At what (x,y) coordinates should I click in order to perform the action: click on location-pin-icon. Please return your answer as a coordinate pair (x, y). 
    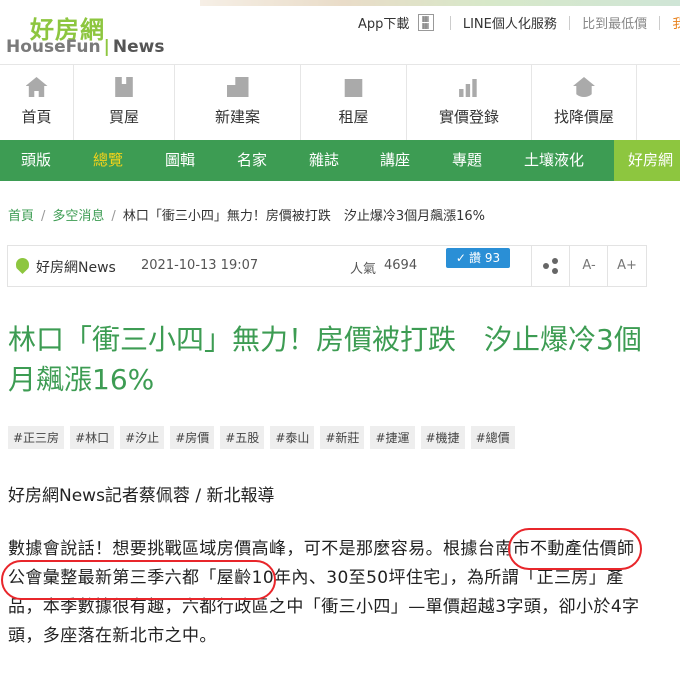
    Looking at the image, I should click on (22, 266).